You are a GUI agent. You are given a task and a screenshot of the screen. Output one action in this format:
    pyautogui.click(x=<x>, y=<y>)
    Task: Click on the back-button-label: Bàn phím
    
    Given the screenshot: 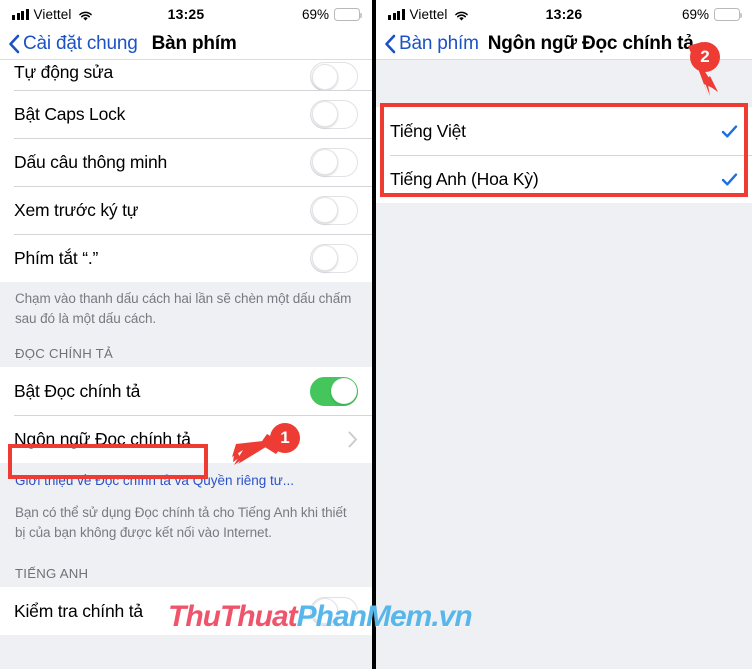 What is the action you would take?
    pyautogui.click(x=439, y=43)
    